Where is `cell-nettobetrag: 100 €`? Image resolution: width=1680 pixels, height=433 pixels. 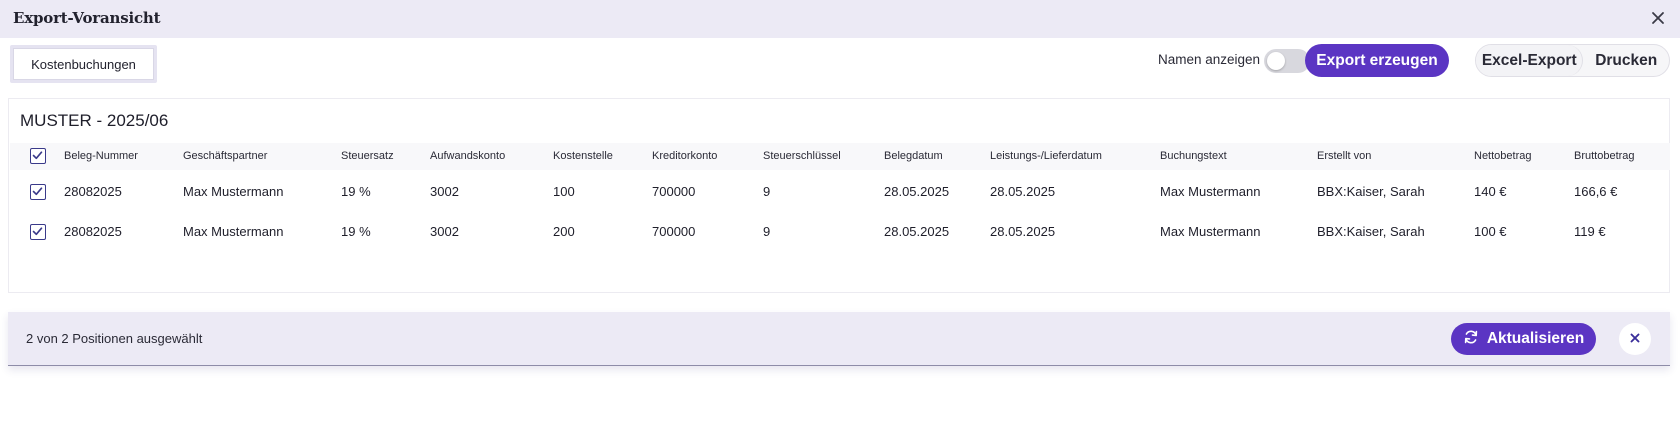 cell-nettobetrag: 100 € is located at coordinates (1490, 231).